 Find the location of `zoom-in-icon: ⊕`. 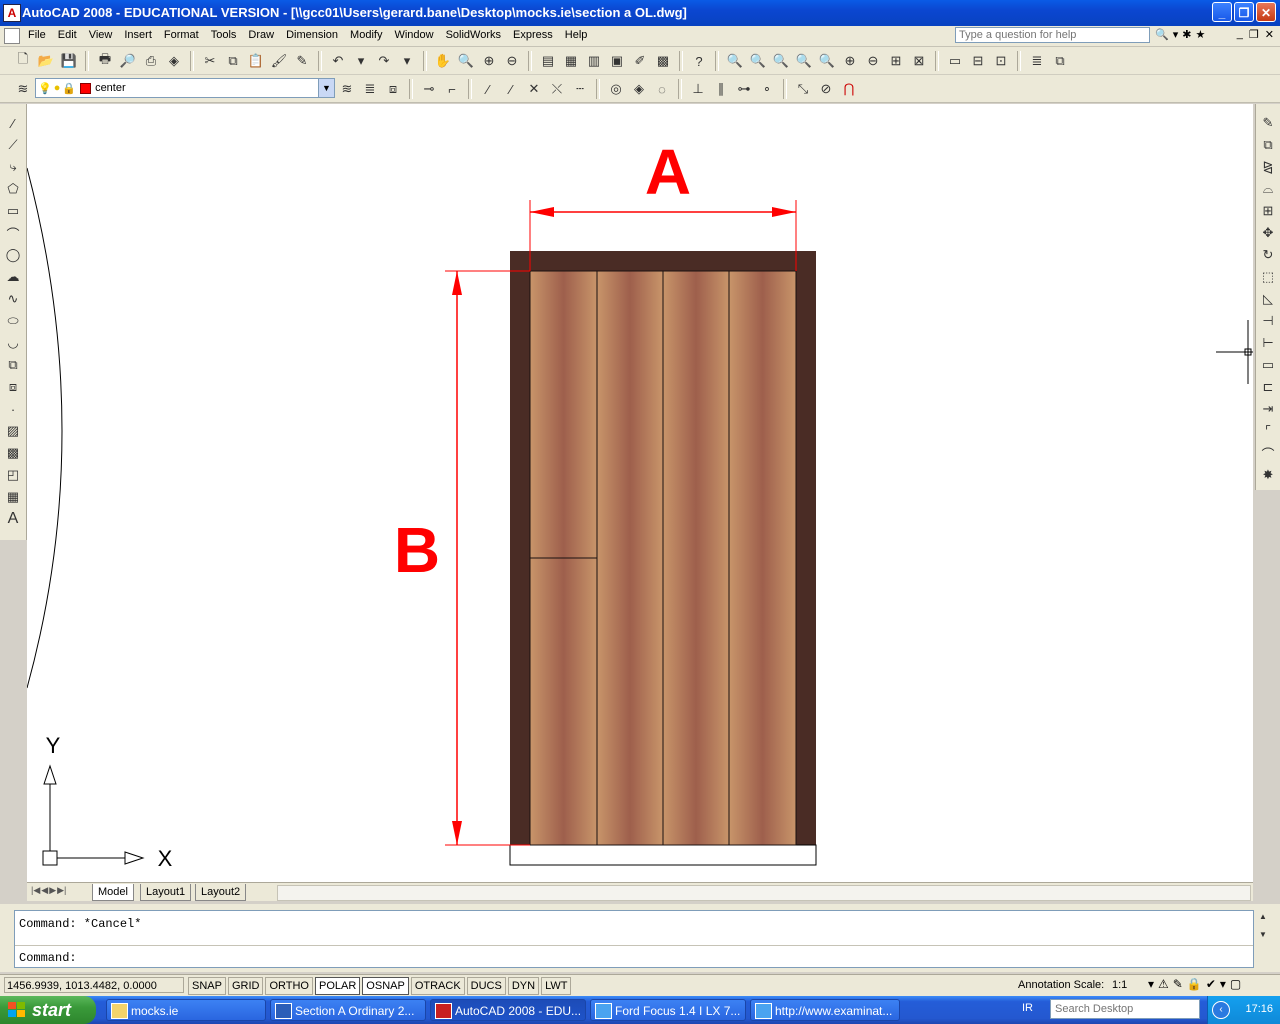

zoom-in-icon: ⊕ is located at coordinates (850, 61).